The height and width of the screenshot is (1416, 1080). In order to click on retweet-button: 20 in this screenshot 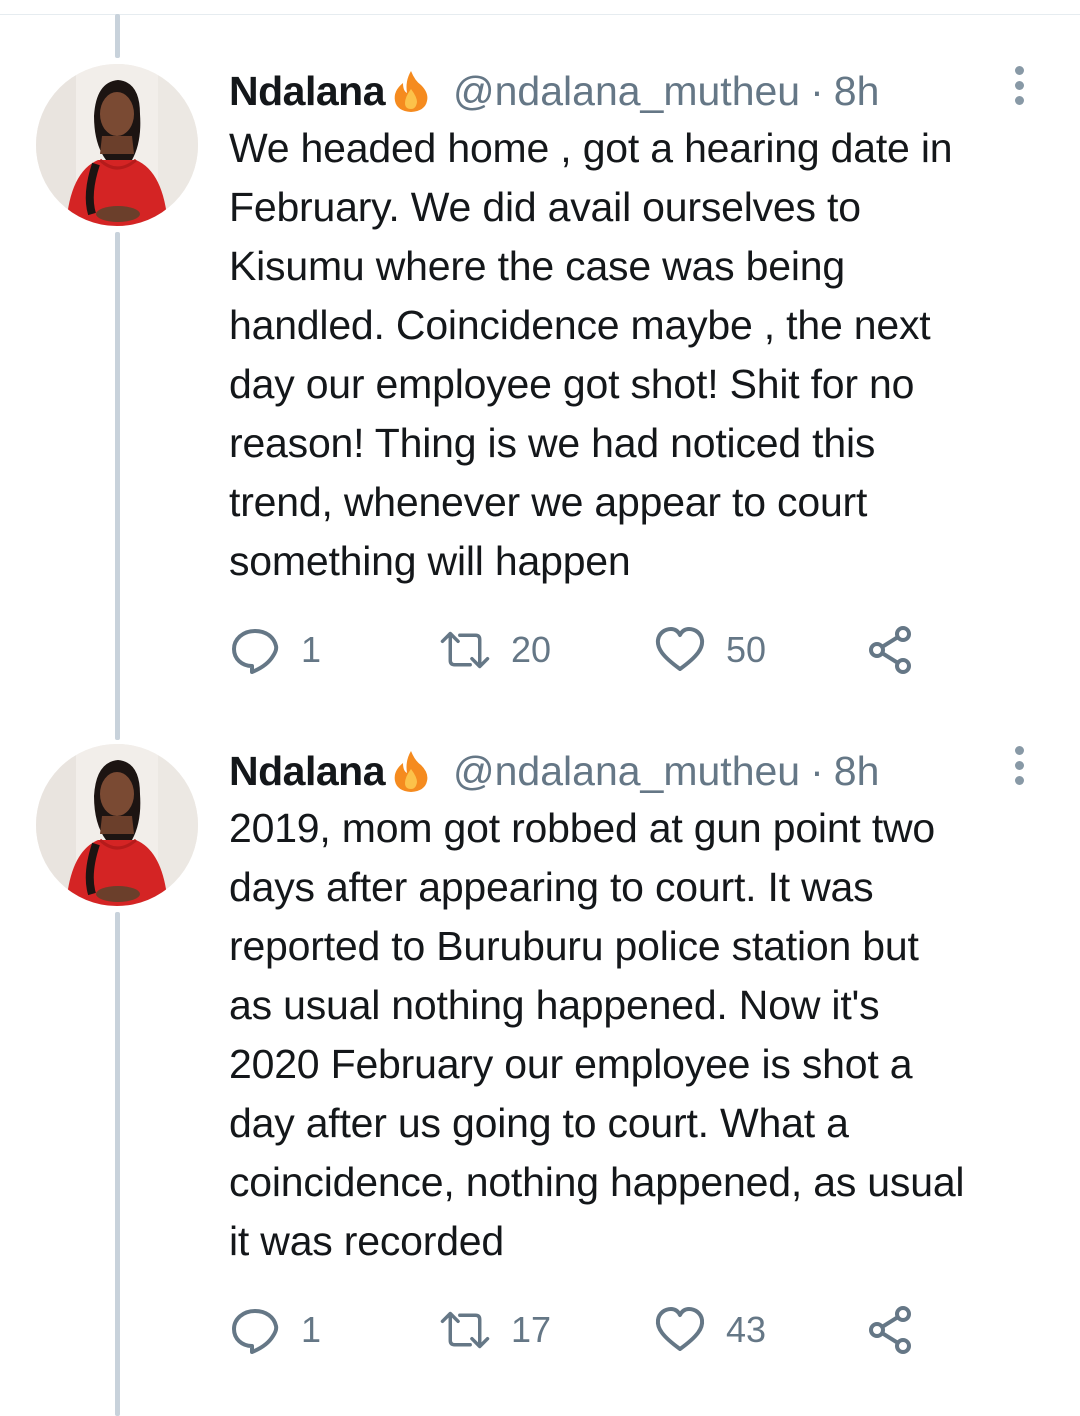, I will do `click(495, 650)`.